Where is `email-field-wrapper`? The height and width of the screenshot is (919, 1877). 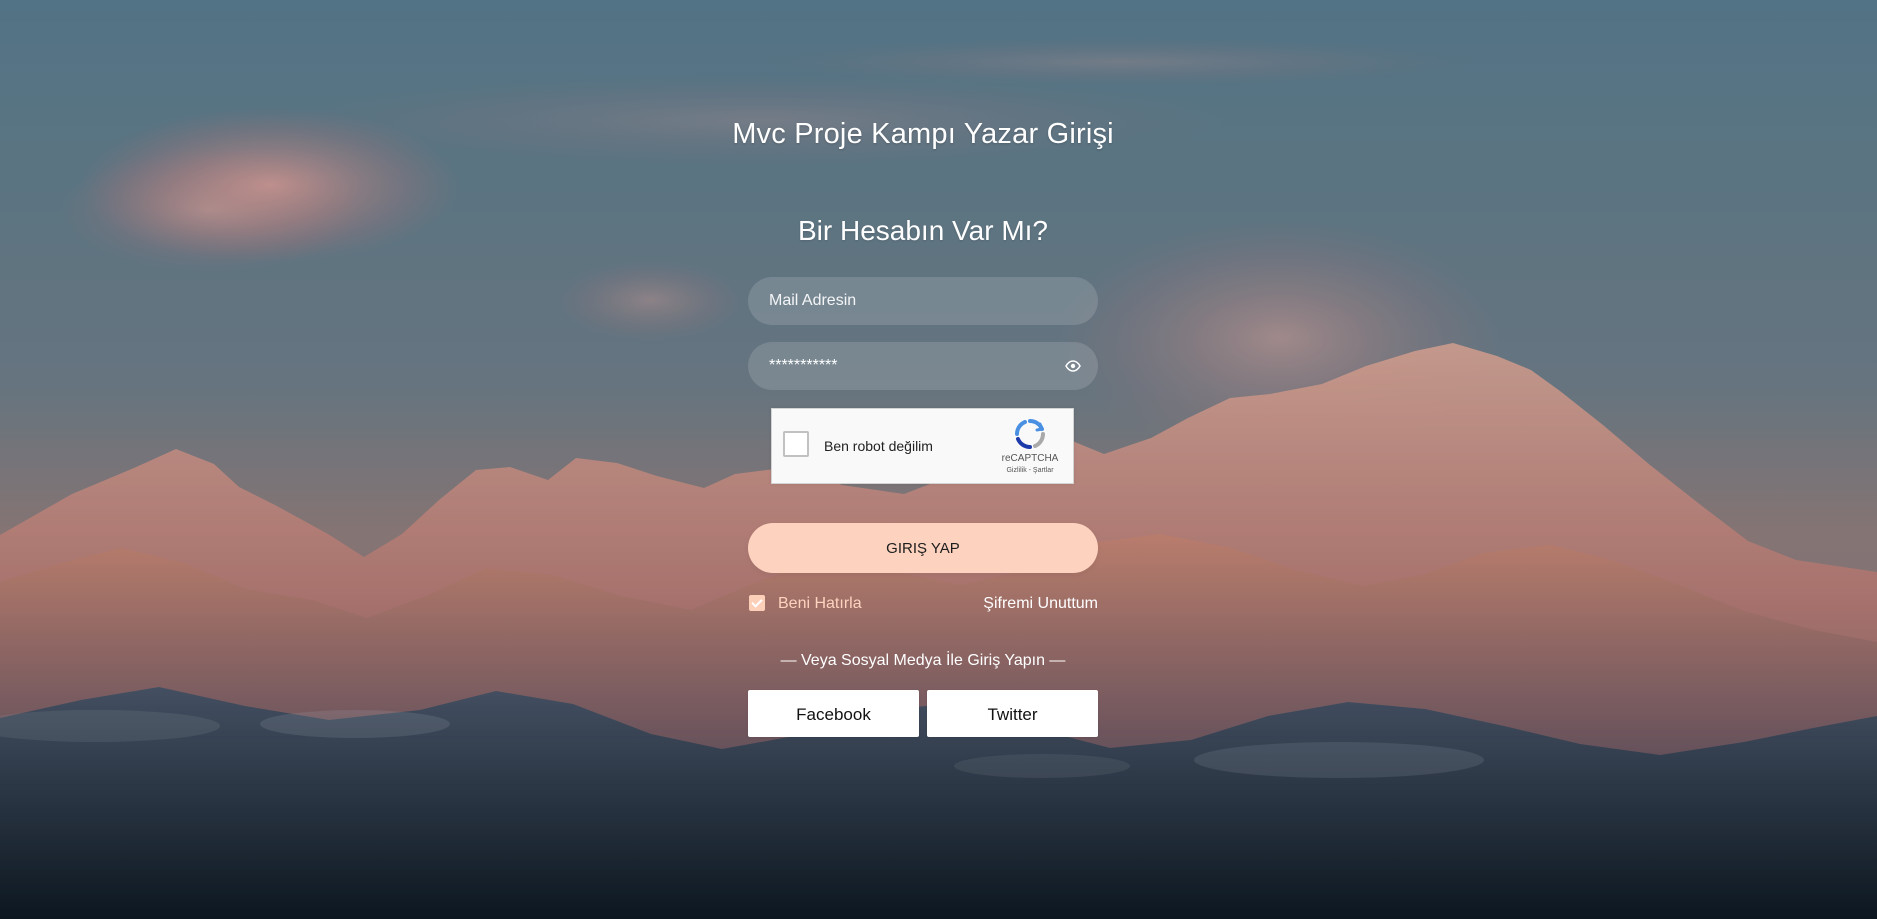
email-field-wrapper is located at coordinates (923, 301).